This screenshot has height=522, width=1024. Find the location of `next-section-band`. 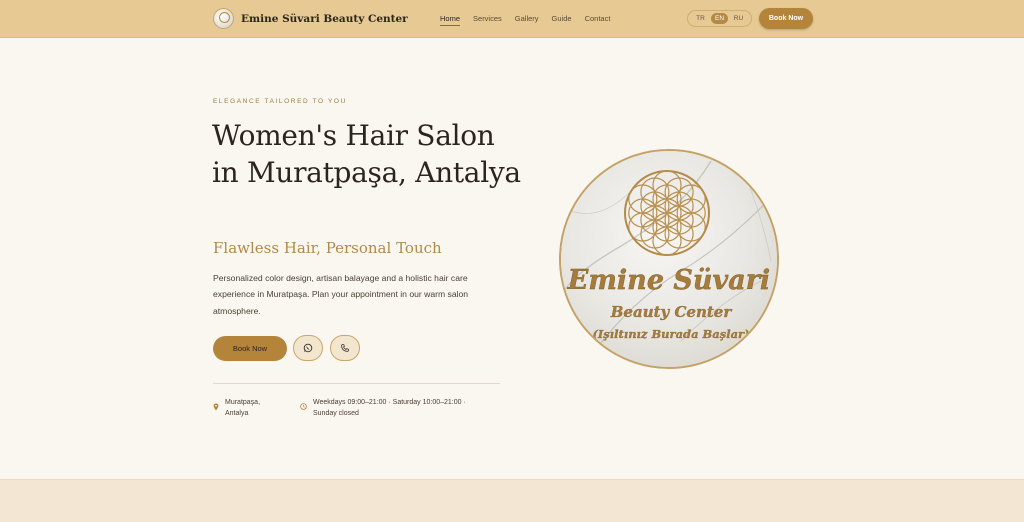

next-section-band is located at coordinates (512, 500).